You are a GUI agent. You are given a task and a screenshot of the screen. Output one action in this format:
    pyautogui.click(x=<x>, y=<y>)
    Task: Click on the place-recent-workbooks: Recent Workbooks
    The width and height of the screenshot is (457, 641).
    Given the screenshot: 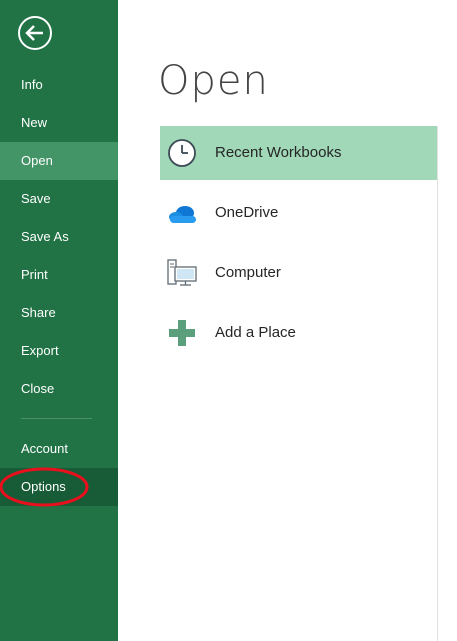 What is the action you would take?
    pyautogui.click(x=298, y=153)
    